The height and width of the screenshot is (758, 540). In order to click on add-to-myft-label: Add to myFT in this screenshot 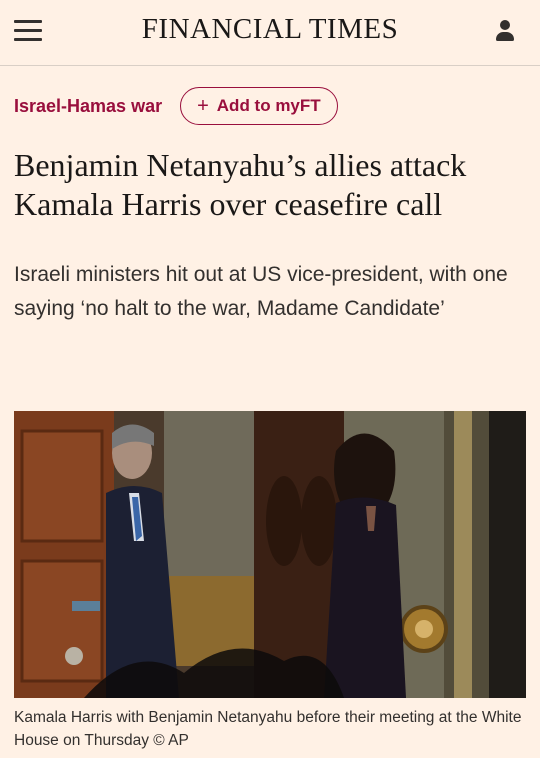, I will do `click(268, 105)`.